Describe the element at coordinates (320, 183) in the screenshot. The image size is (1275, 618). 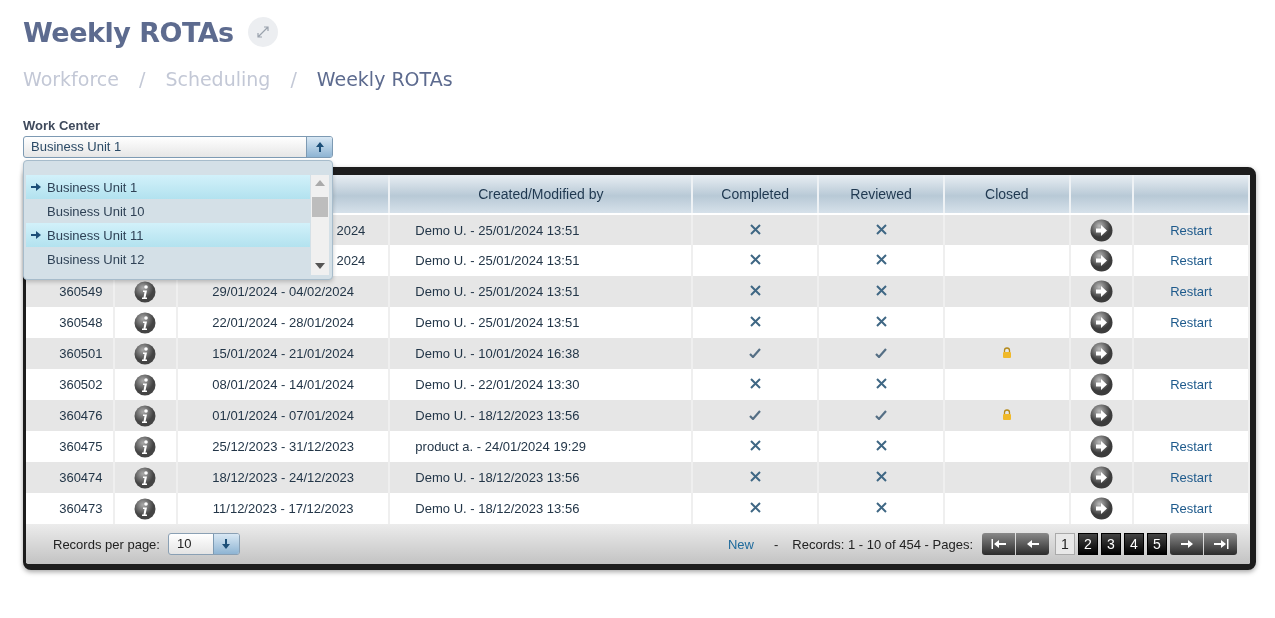
I see `scroll-up-icon` at that location.